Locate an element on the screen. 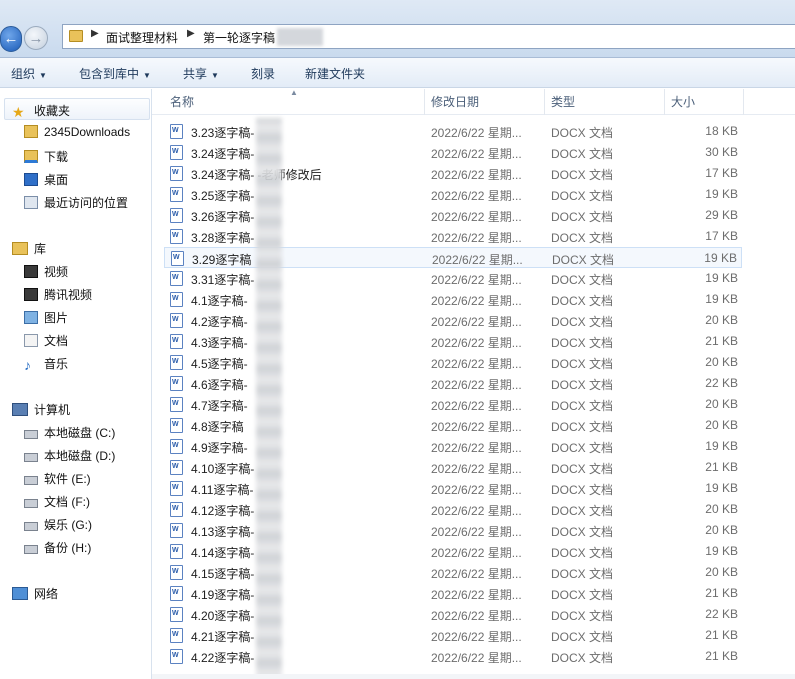 Image resolution: width=795 pixels, height=679 pixels. file-row: 4.2逐字稿- 2022/6/22 星期... DOCX 文档 20 KB is located at coordinates (453, 320).